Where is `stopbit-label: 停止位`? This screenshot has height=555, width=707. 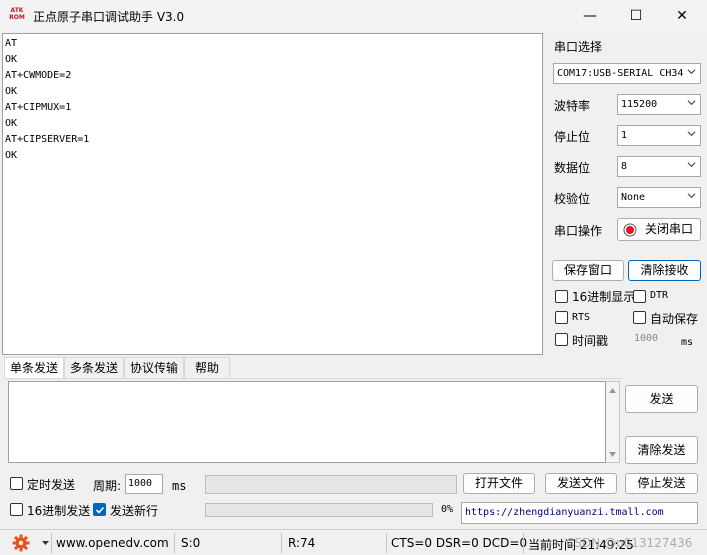
stopbit-label: 停止位 is located at coordinates (572, 137).